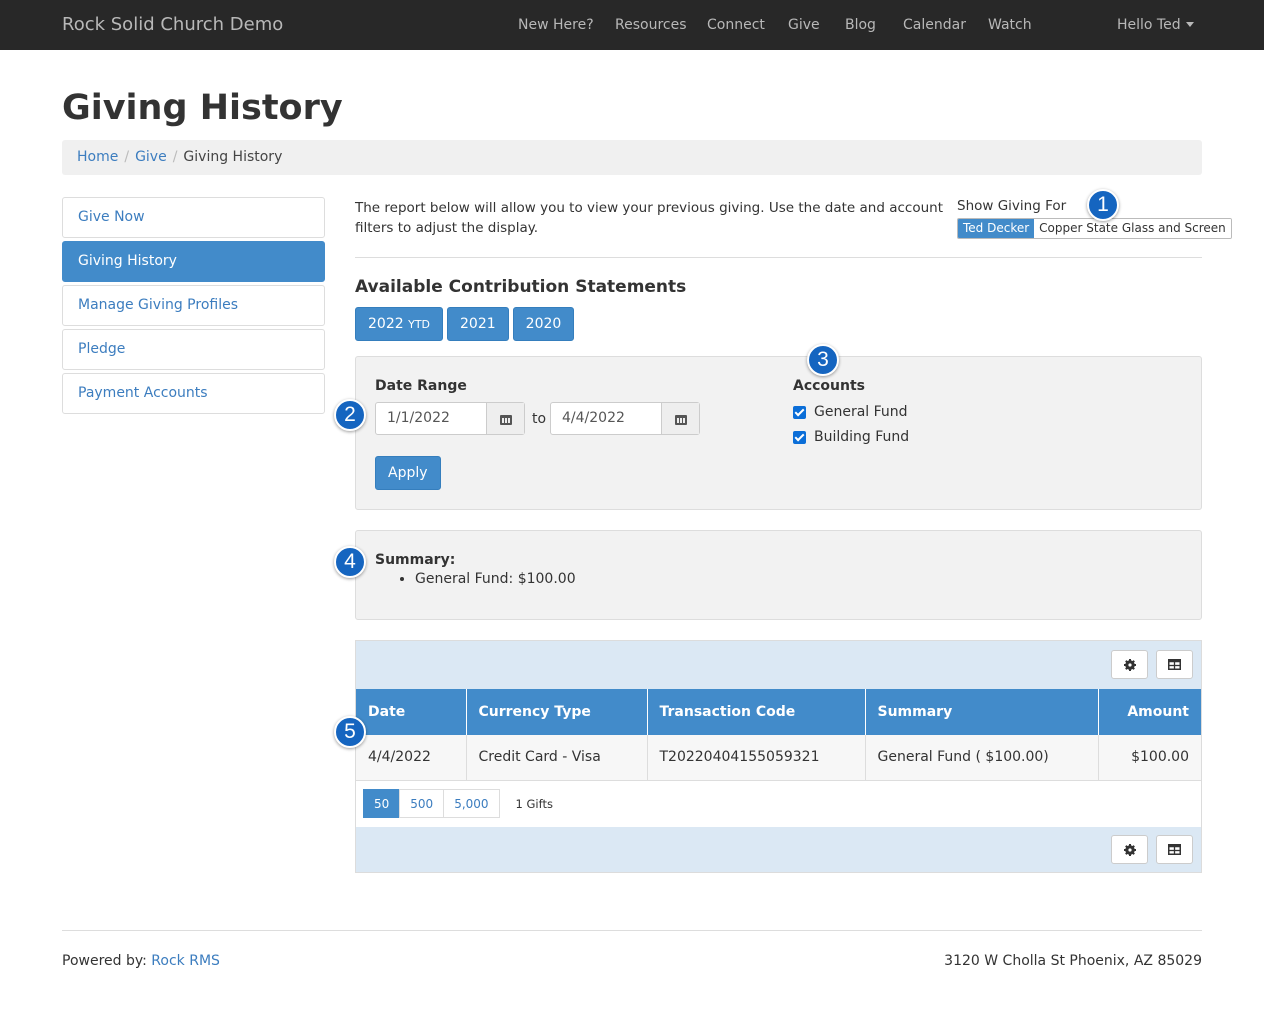 Image resolution: width=1264 pixels, height=1022 pixels. Describe the element at coordinates (97, 157) in the screenshot. I see `breadcrumb-home: Home` at that location.